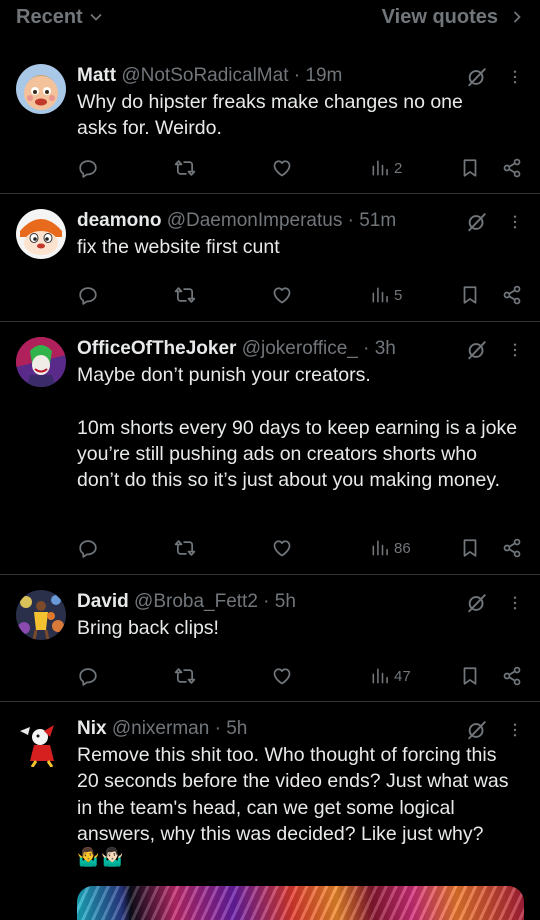  I want to click on tweet-header: Matt @NotSoRadicalMat · 19m, so click(298, 76).